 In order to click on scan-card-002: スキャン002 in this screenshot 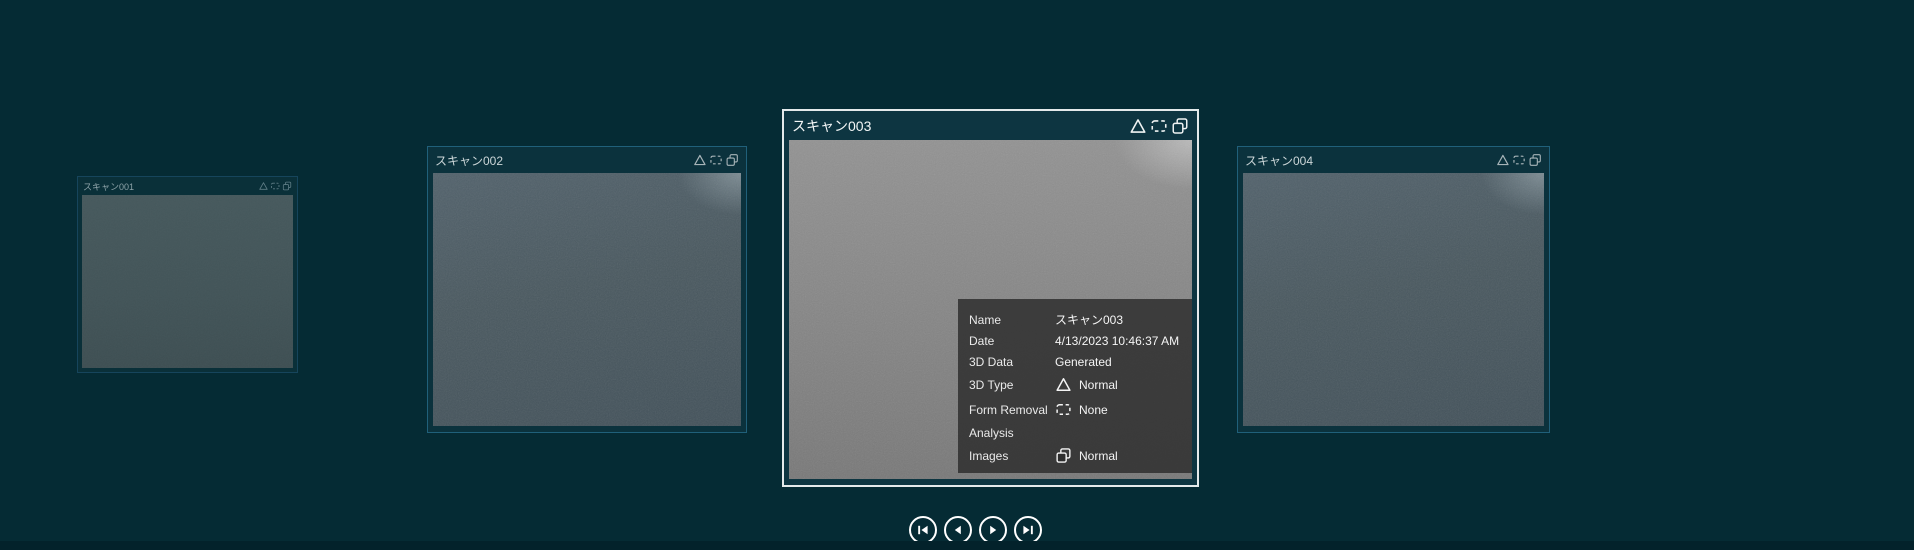, I will do `click(587, 289)`.